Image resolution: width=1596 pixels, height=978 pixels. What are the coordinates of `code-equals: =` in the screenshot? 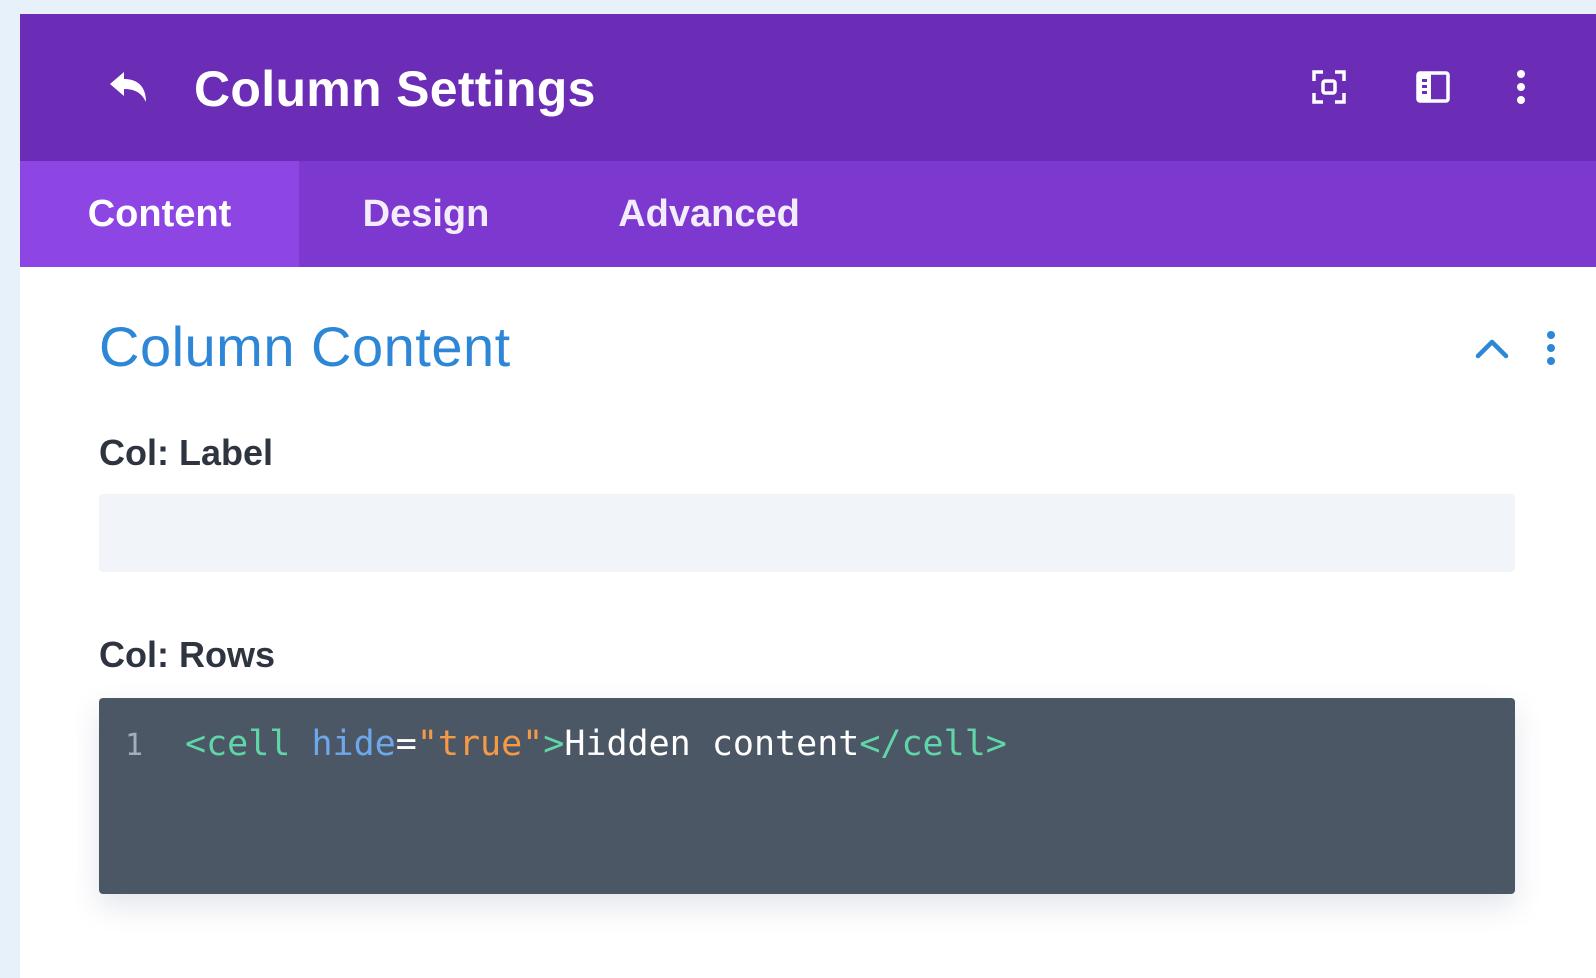 It's located at (406, 744).